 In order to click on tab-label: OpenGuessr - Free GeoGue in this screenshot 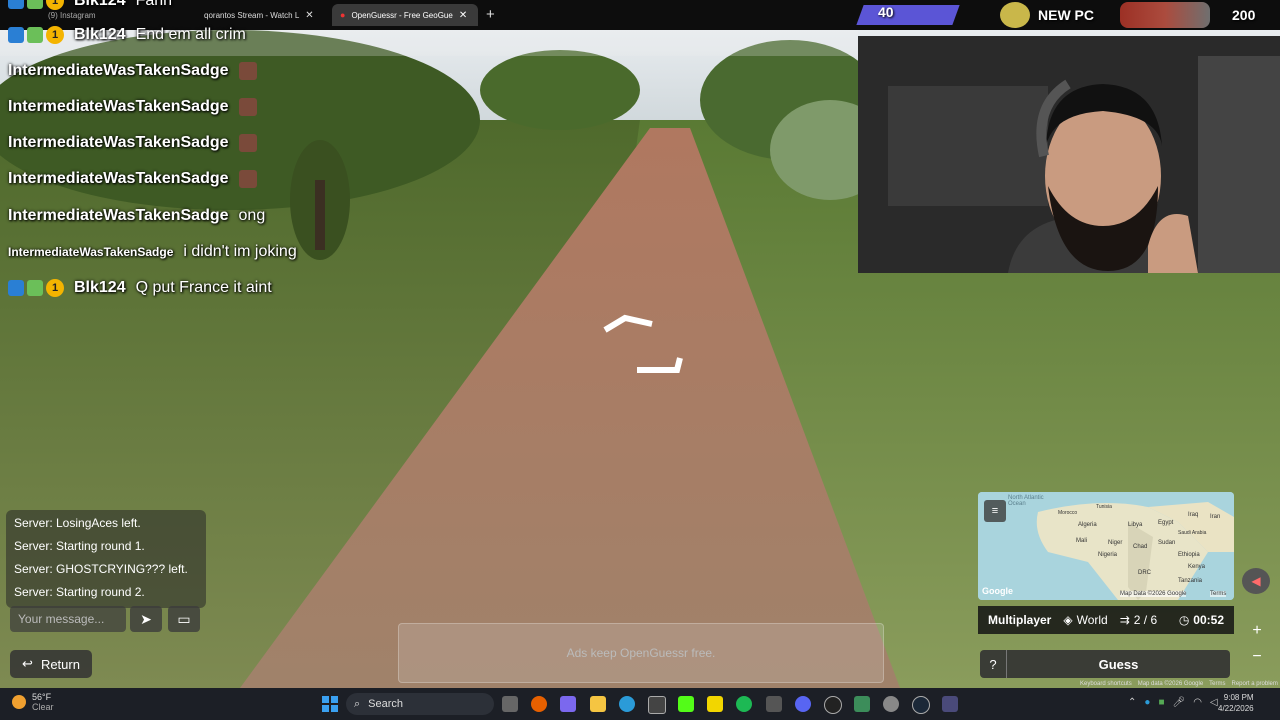, I will do `click(402, 15)`.